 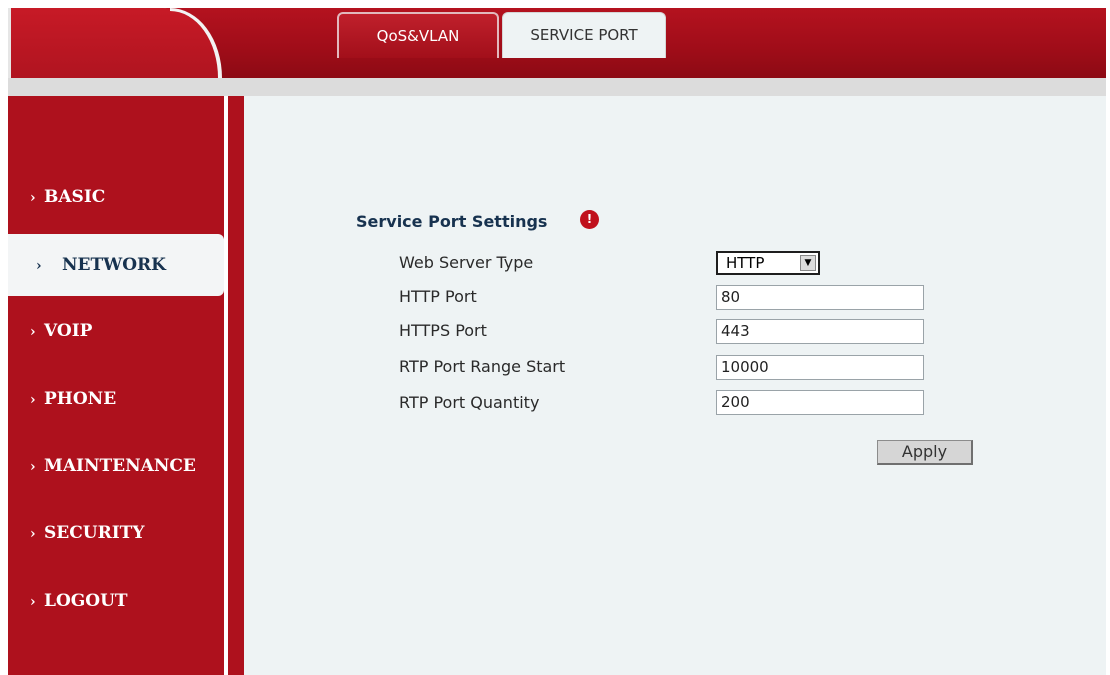 I want to click on rtp-quantity-label: RTP Port Quantity, so click(x=469, y=402).